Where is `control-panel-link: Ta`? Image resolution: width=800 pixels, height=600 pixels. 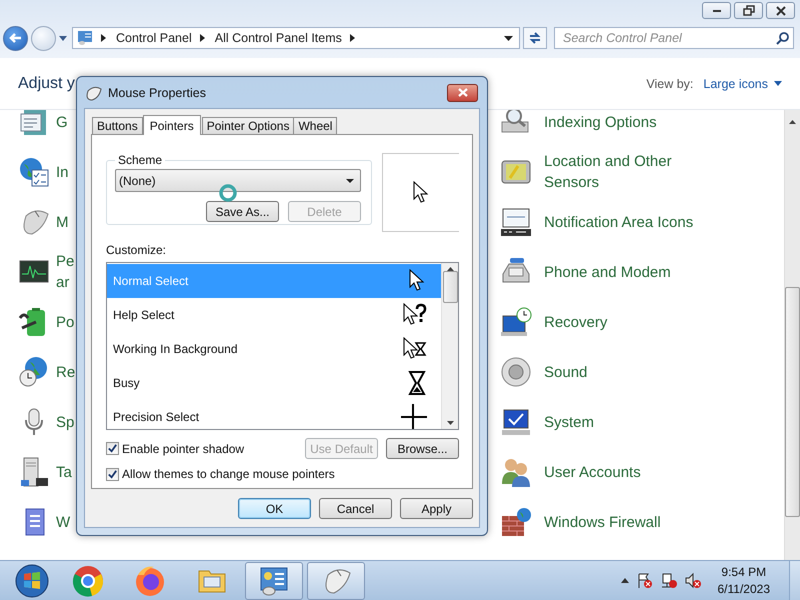 control-panel-link: Ta is located at coordinates (66, 472).